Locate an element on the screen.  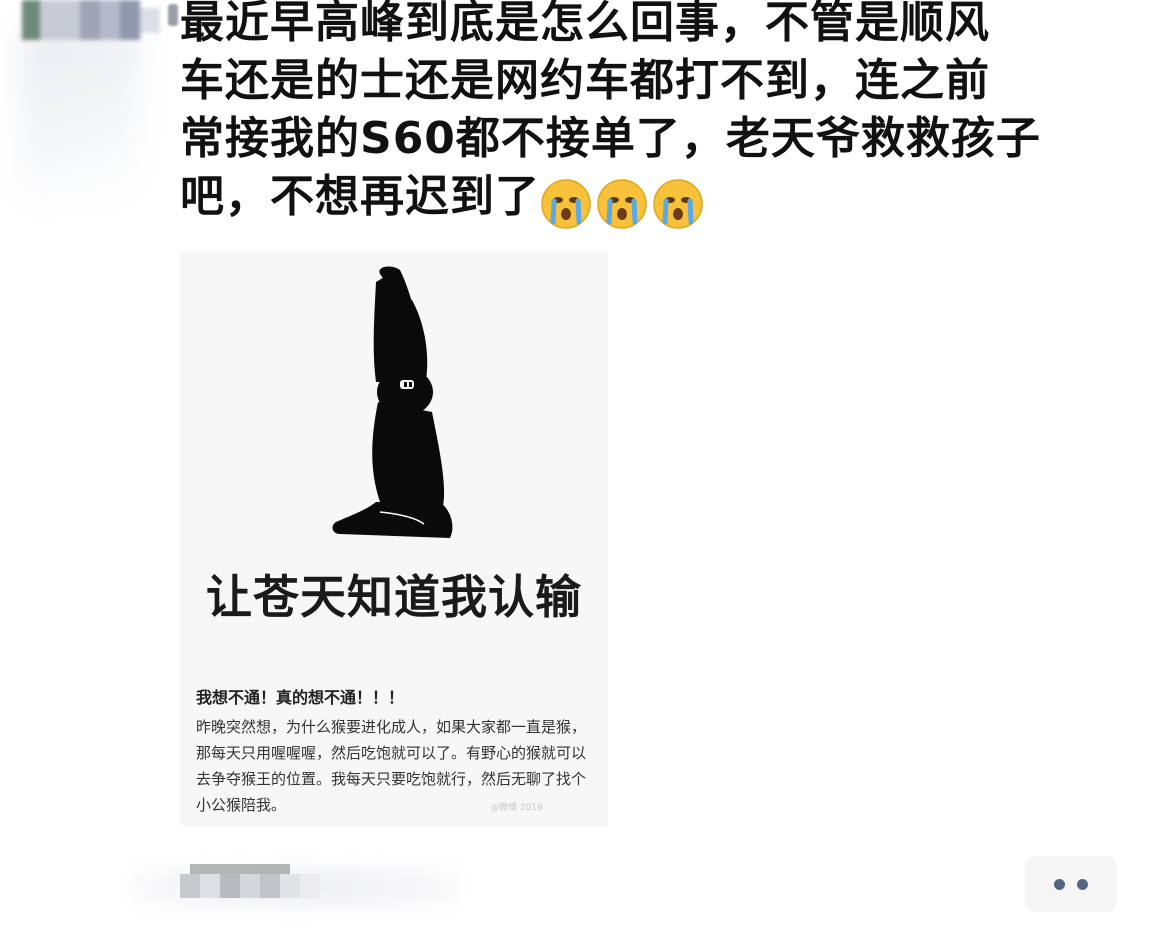
meme-watermark: @微博 2019 is located at coordinates (516, 808).